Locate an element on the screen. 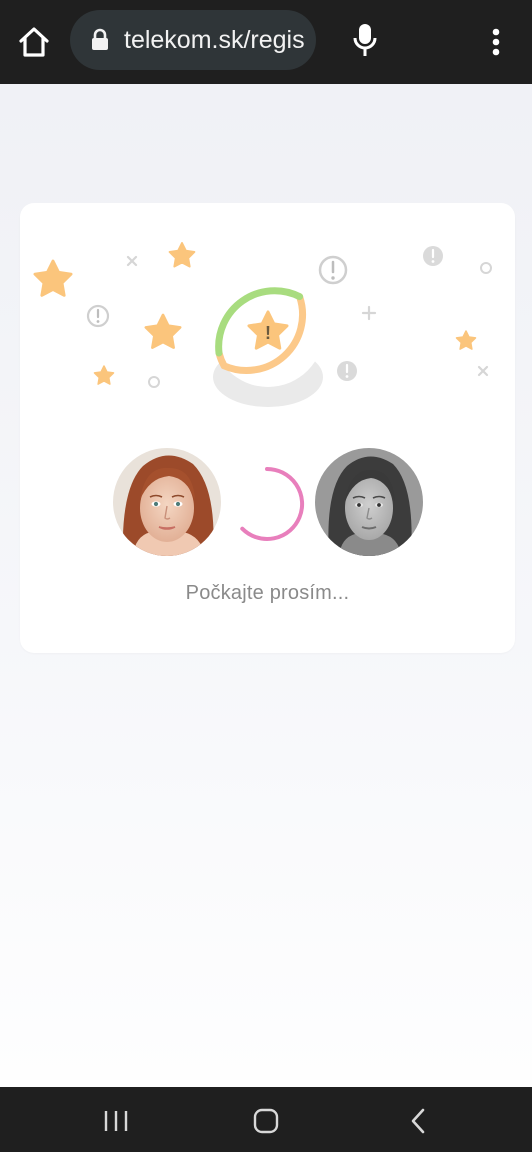 The image size is (532, 1152). voice-search-button is located at coordinates (365, 40).